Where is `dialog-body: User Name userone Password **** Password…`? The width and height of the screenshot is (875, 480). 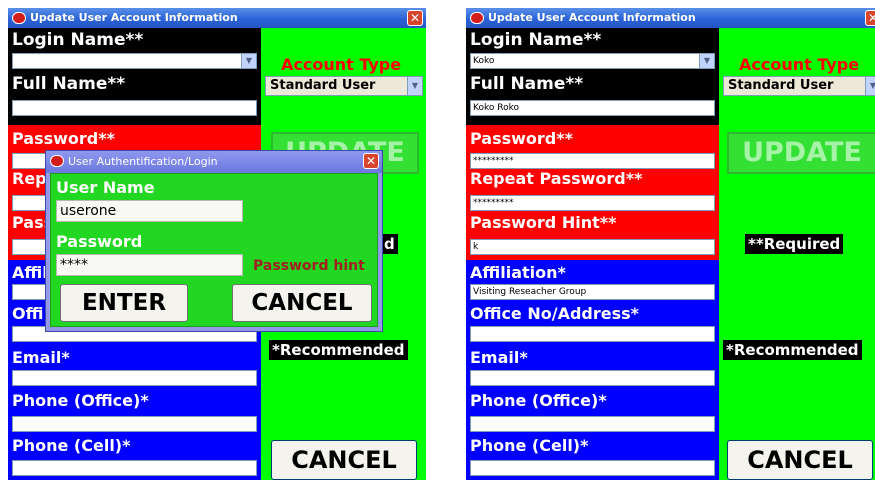 dialog-body: User Name userone Password **** Password… is located at coordinates (214, 250).